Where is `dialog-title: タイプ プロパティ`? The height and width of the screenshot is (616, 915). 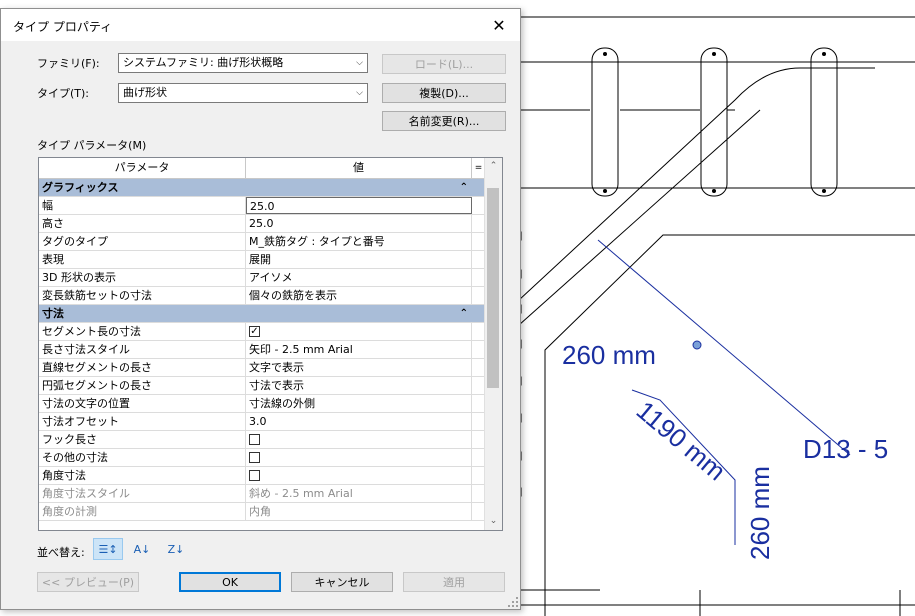 dialog-title: タイプ プロパティ is located at coordinates (63, 27).